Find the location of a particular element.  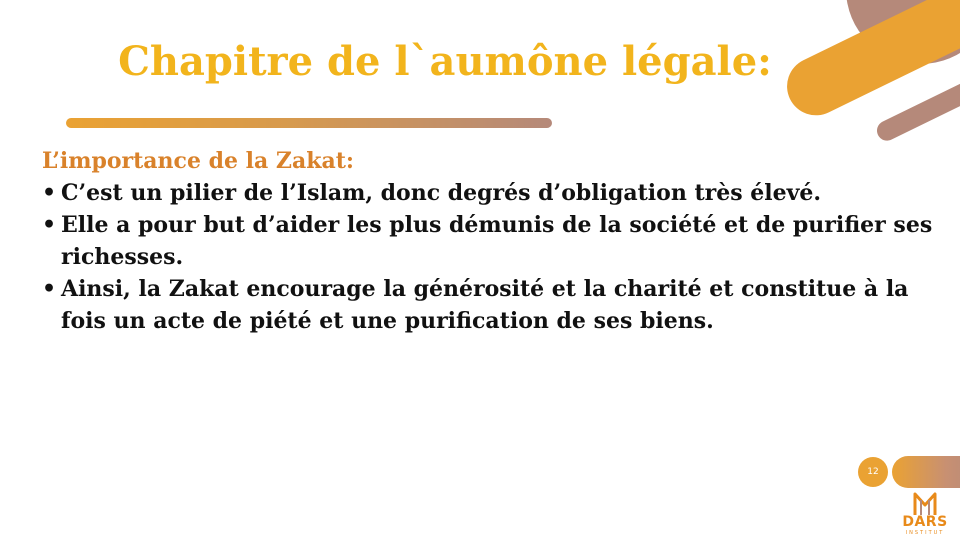

subheading: L’importance de la Zakat: is located at coordinates (198, 161).